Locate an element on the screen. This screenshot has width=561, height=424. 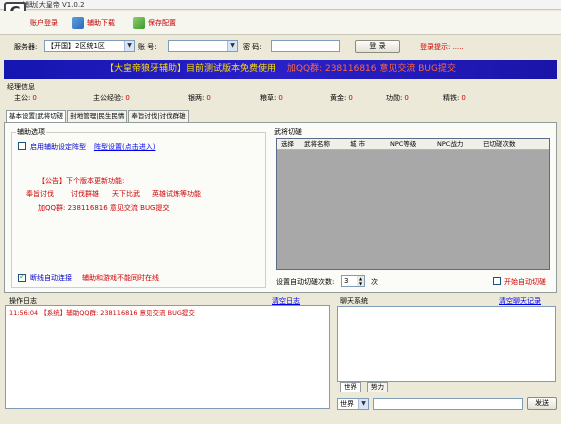
announce-qq: 加QQ群: 238116816 意见交流 BUG提交 is located at coordinates (104, 208).